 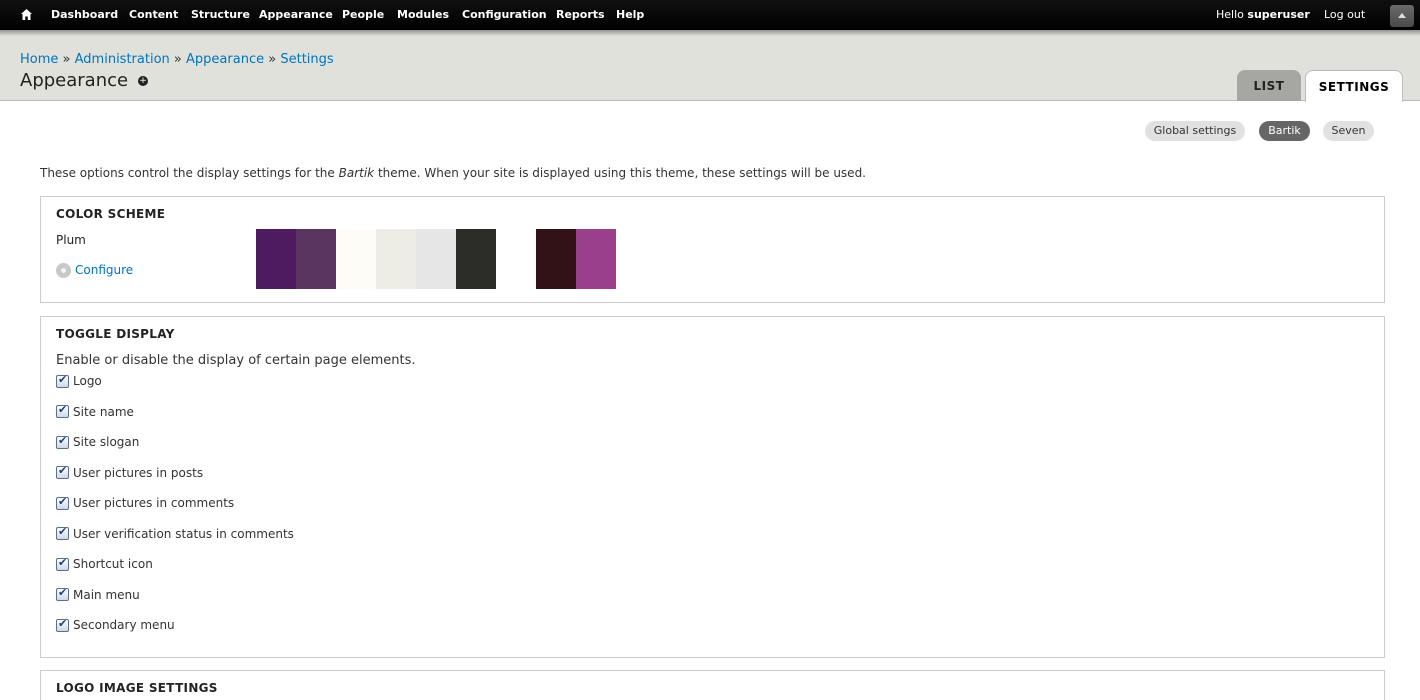 I want to click on toolbar-shadow, so click(x=710, y=33).